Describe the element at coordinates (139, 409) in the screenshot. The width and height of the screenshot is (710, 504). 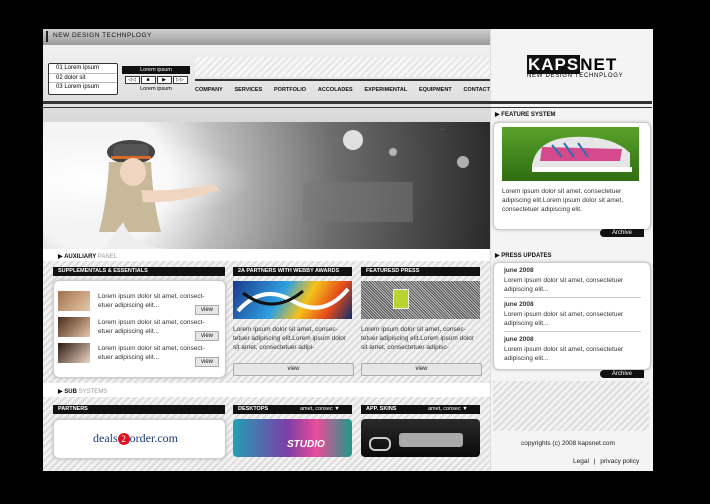
I see `partners-title: PARTNERS` at that location.